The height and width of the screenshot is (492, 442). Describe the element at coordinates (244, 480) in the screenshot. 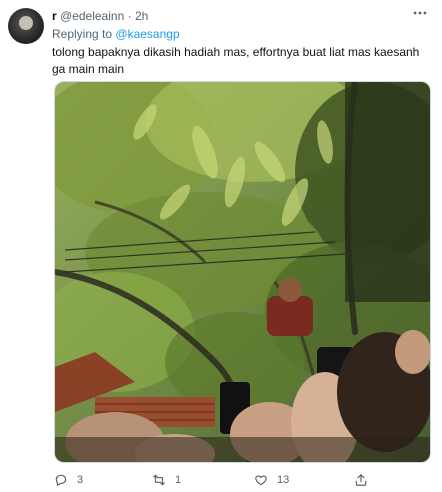

I see `tweet-actions: 3 1 13` at that location.